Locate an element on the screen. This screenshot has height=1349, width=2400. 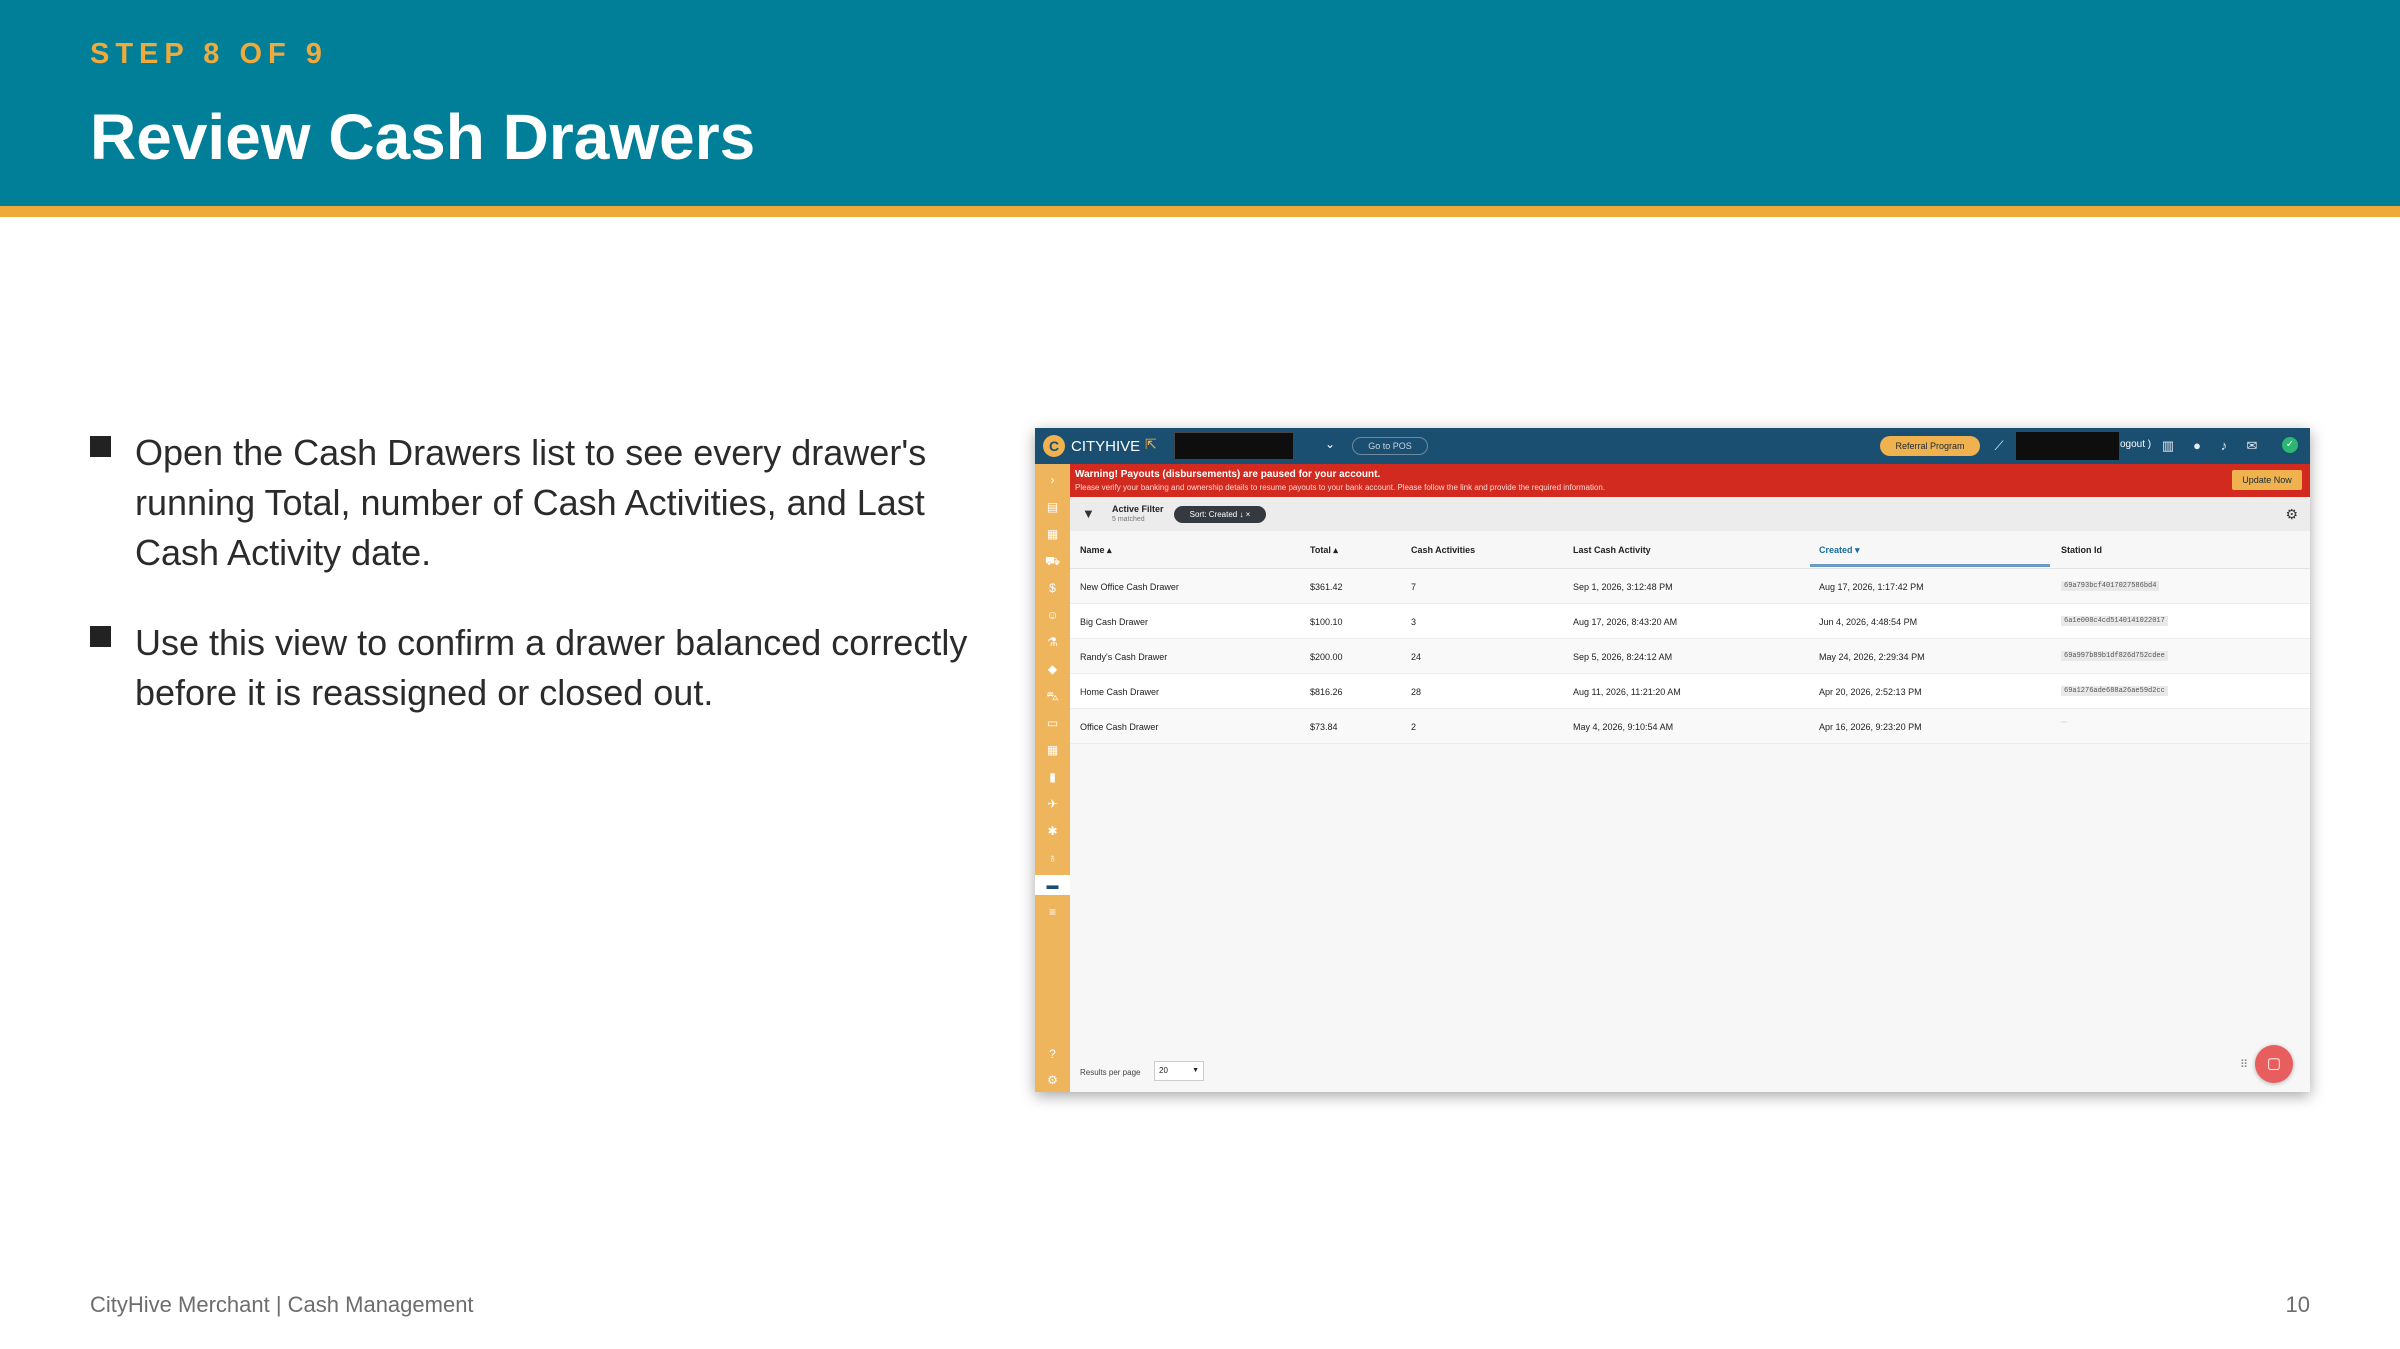
logout-link: ogout ) is located at coordinates (2135, 444).